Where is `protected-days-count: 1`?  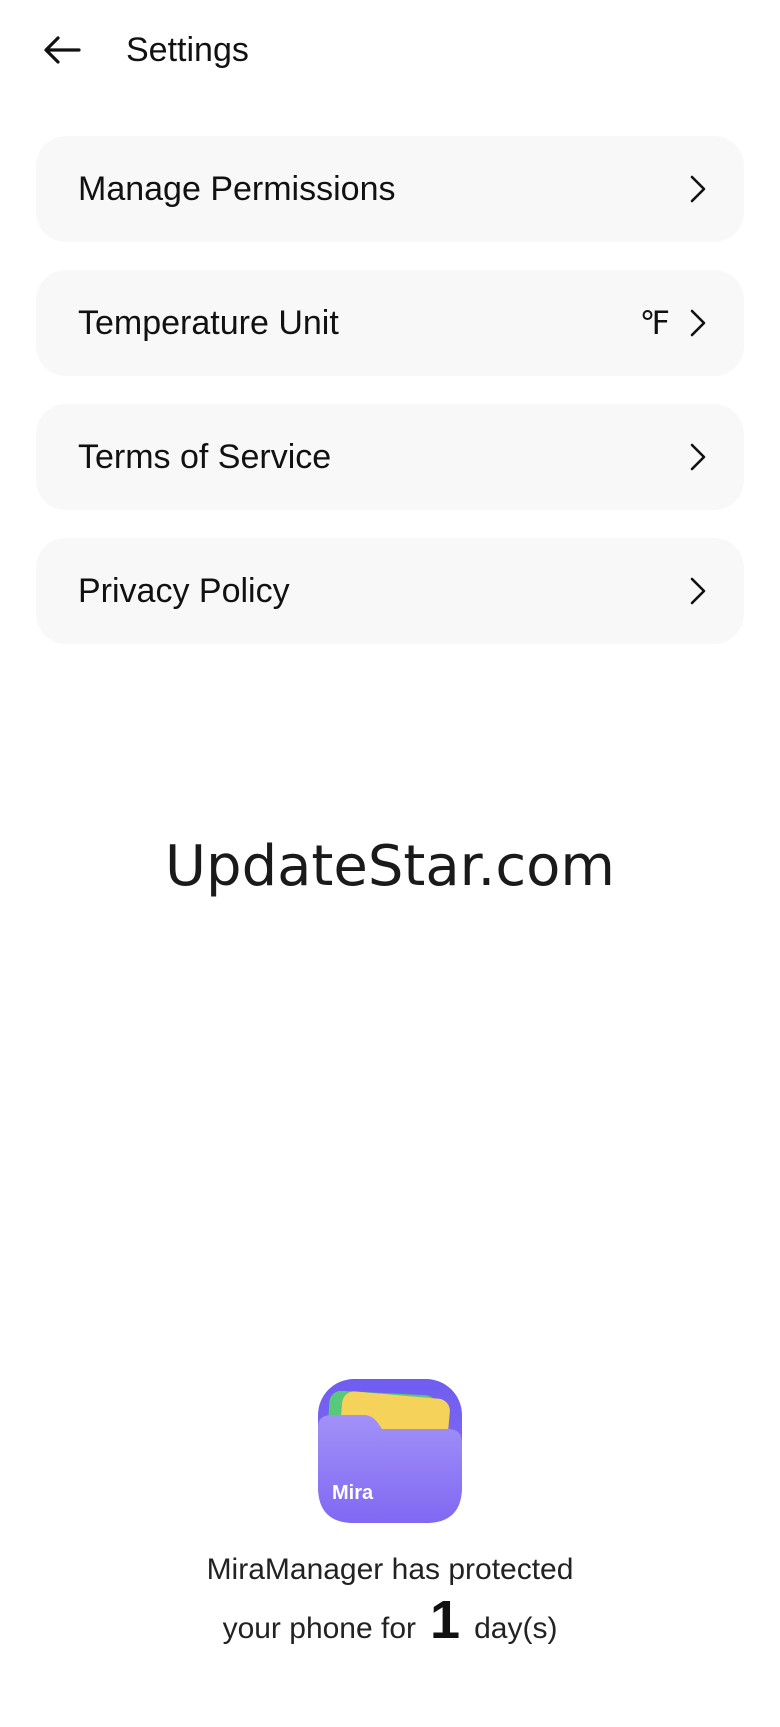
protected-days-count: 1 is located at coordinates (445, 1620).